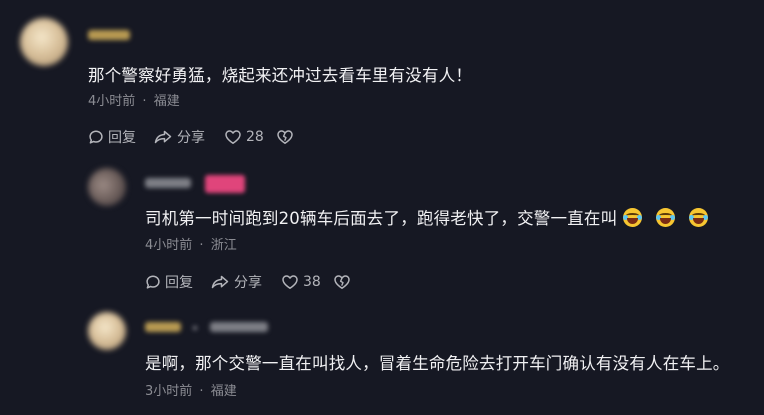 This screenshot has height=415, width=764. What do you see at coordinates (244, 137) in the screenshot?
I see `like-button: 28` at bounding box center [244, 137].